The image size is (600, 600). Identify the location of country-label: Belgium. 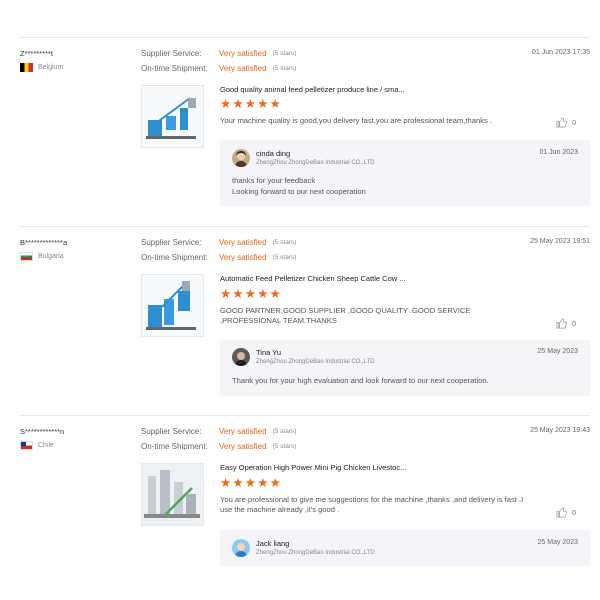
(51, 67).